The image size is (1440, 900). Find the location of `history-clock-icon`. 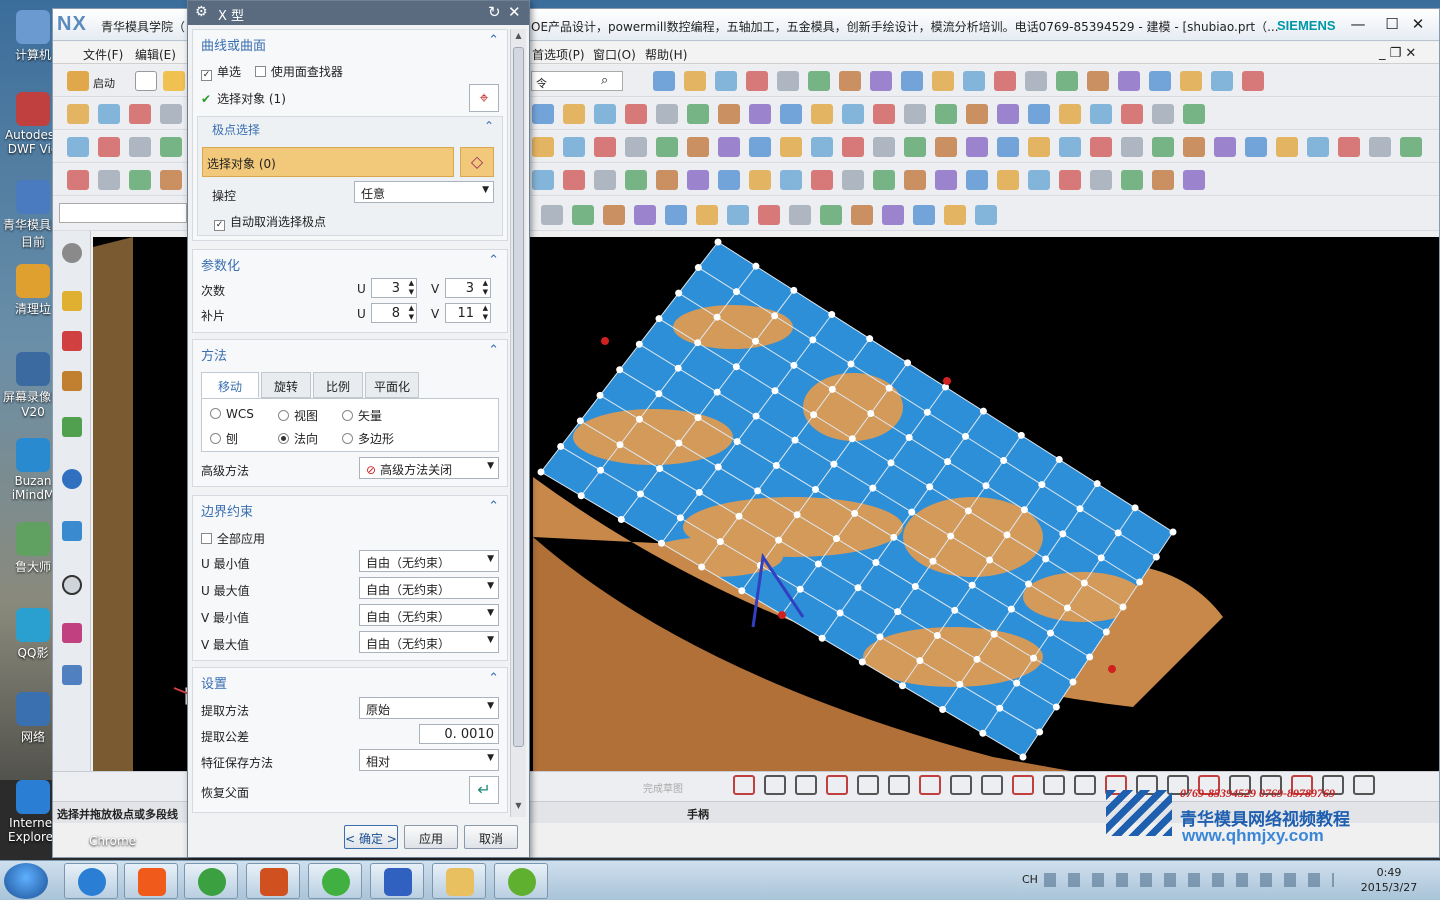

history-clock-icon is located at coordinates (72, 585).